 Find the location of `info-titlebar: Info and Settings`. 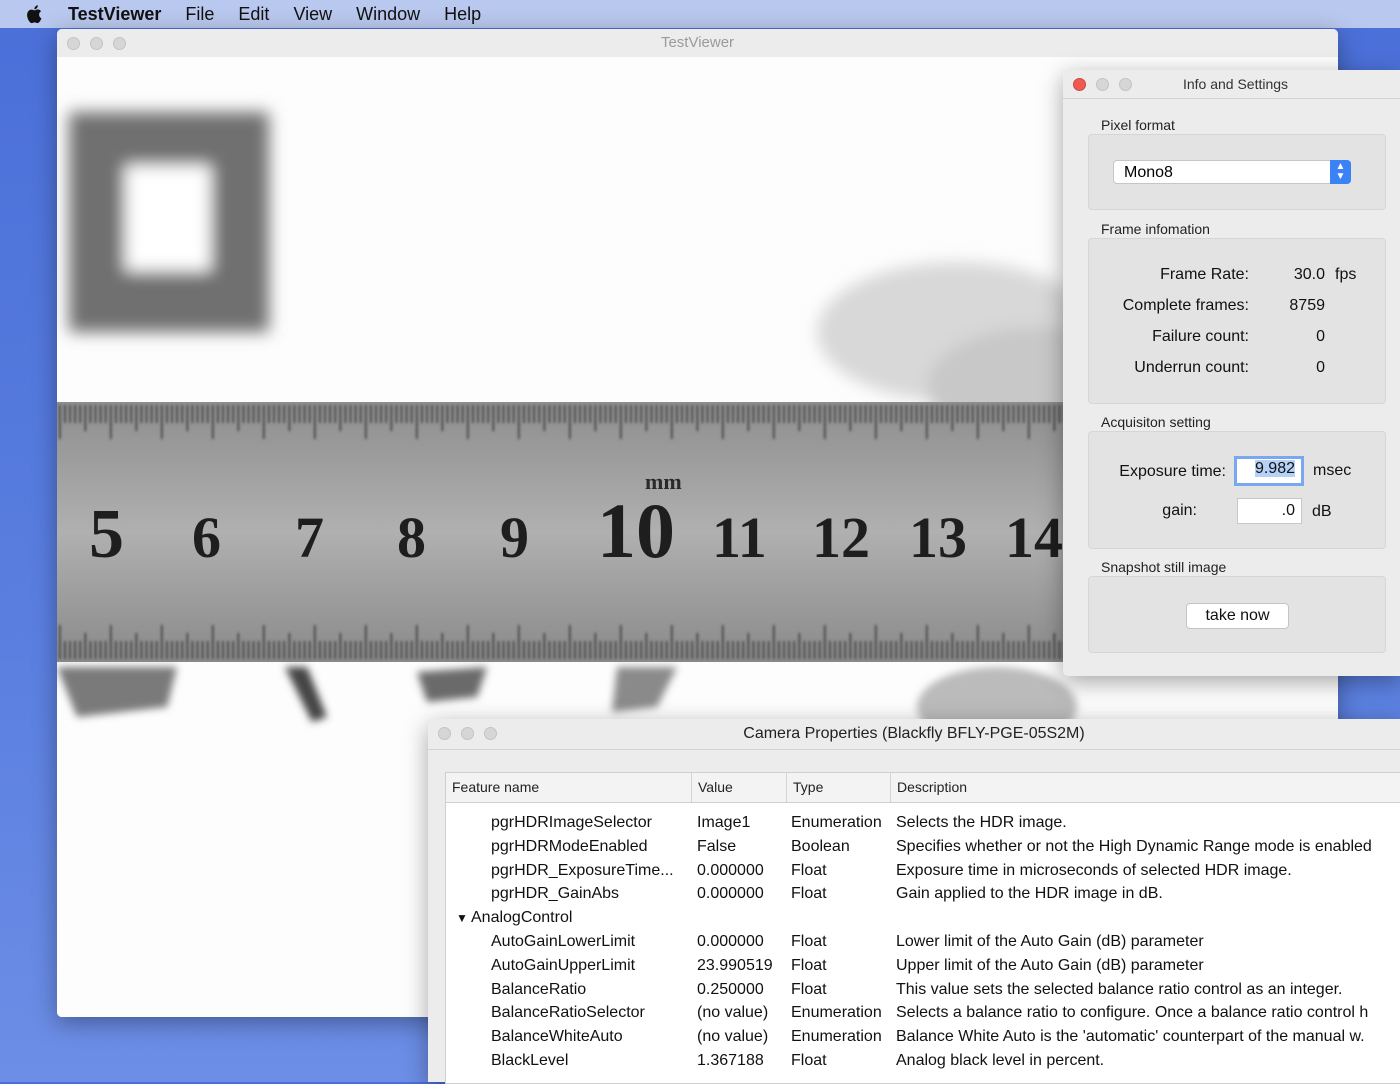

info-titlebar: Info and Settings is located at coordinates (1231, 84).